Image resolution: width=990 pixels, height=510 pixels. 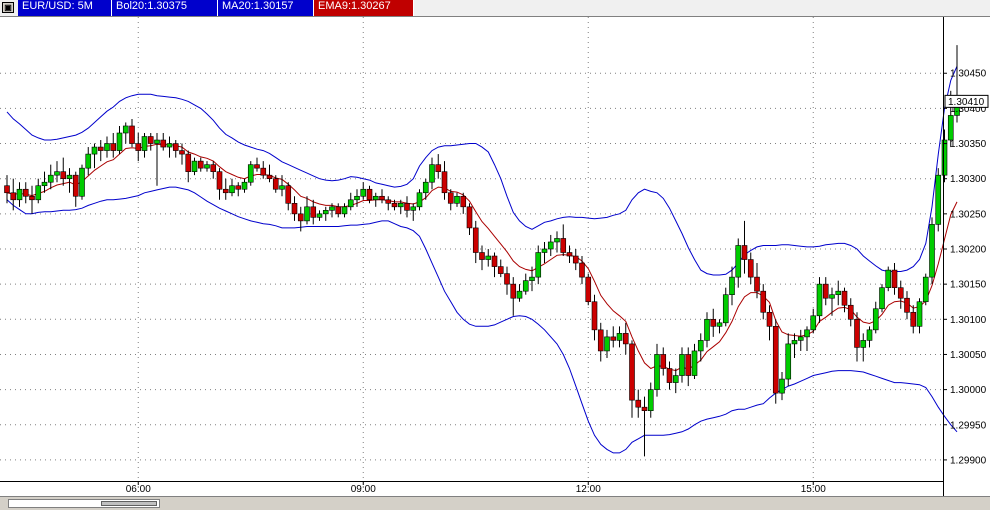 I want to click on symbol-timeframe-label: EUR/USD: 5M, so click(x=65, y=8).